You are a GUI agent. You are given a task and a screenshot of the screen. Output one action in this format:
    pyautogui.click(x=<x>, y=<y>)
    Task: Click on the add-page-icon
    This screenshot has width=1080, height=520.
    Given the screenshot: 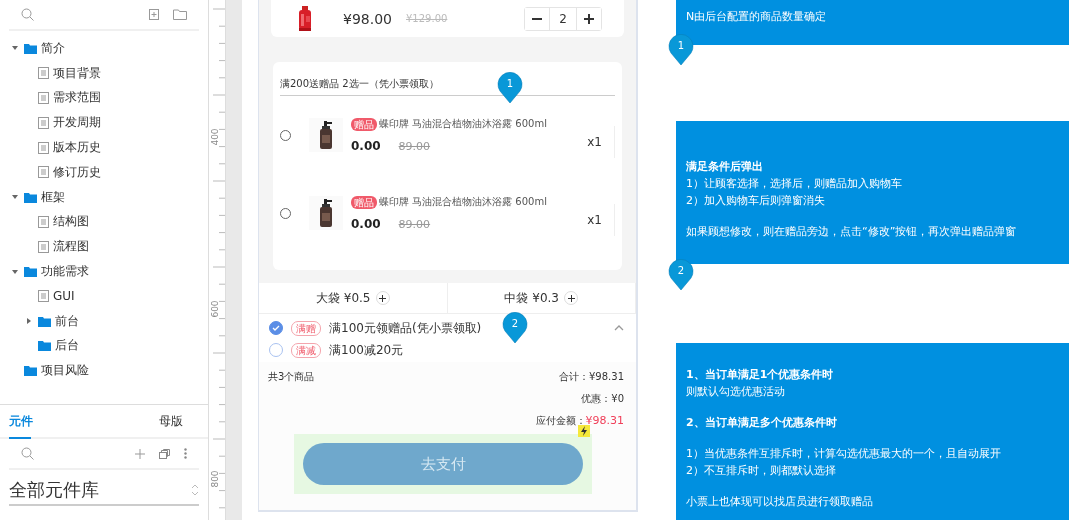 What is the action you would take?
    pyautogui.click(x=154, y=14)
    